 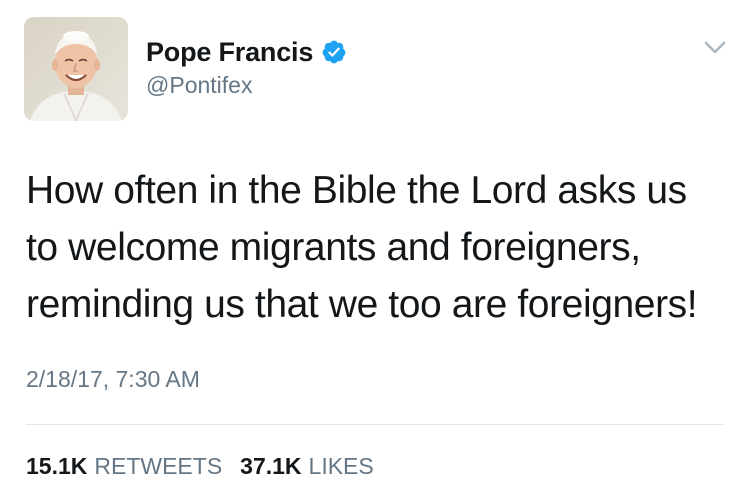 I want to click on avatar, so click(x=76, y=69).